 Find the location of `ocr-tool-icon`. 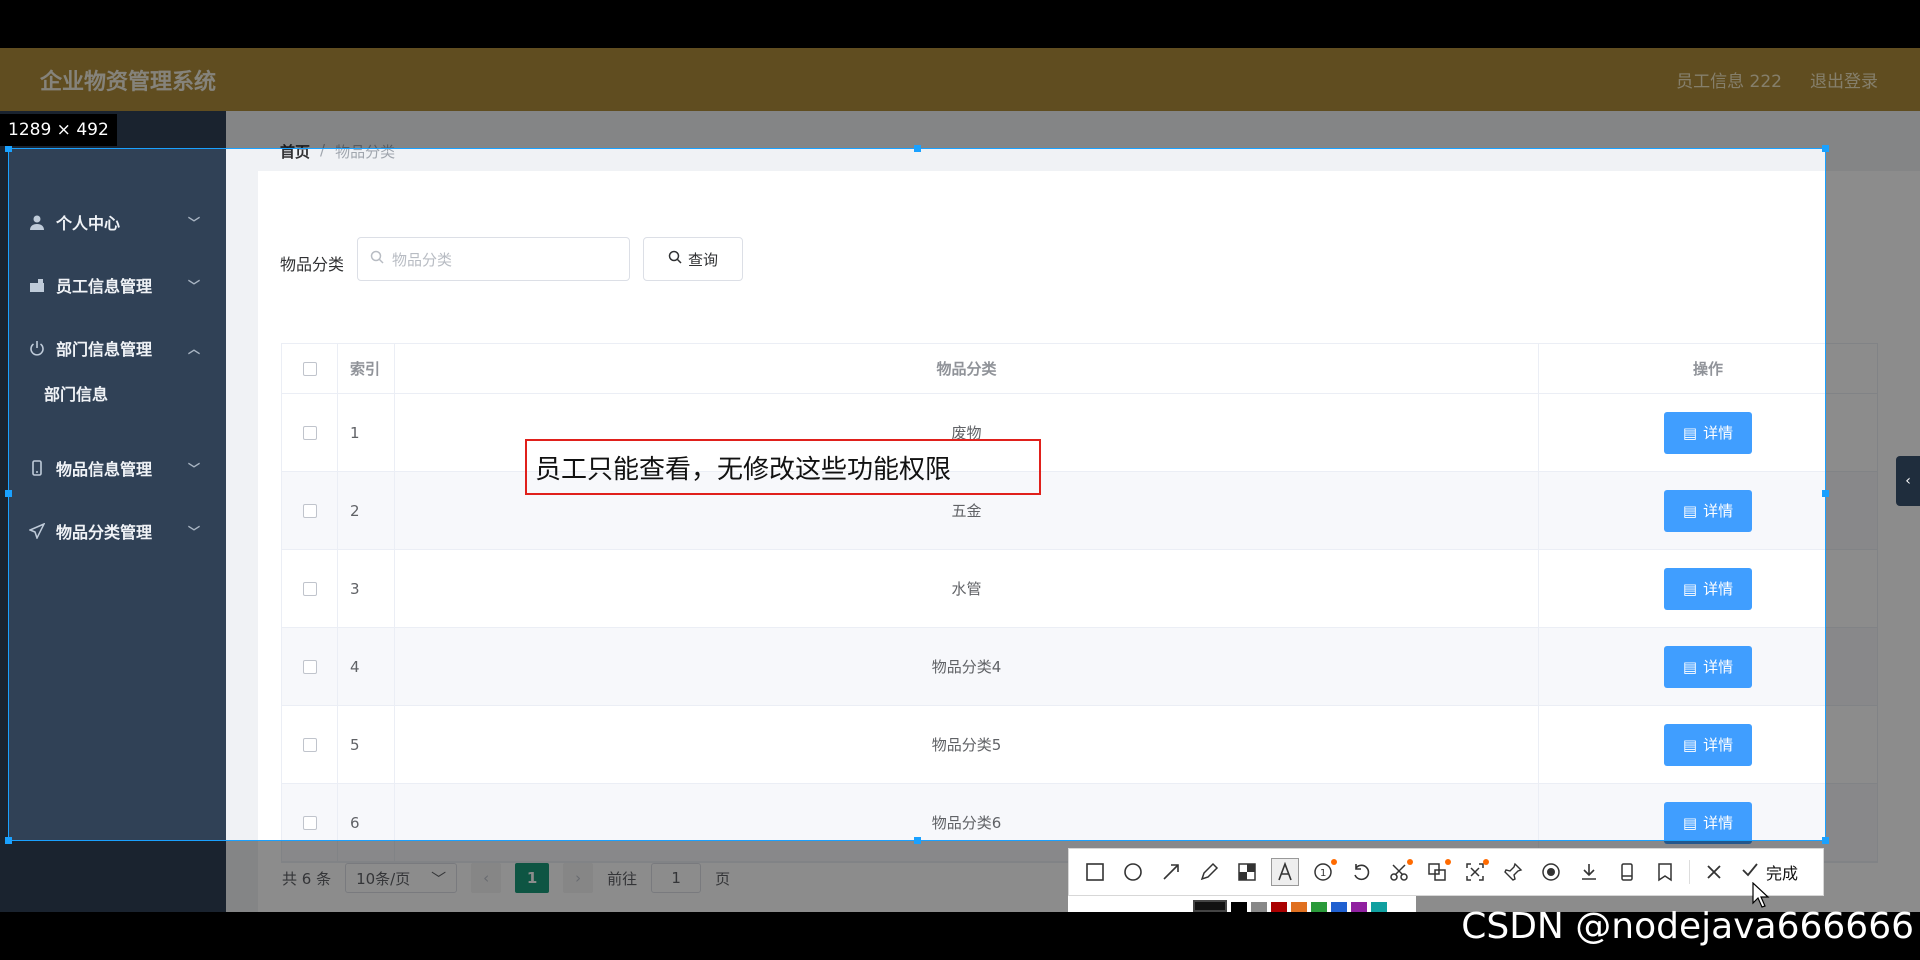

ocr-tool-icon is located at coordinates (1475, 872).